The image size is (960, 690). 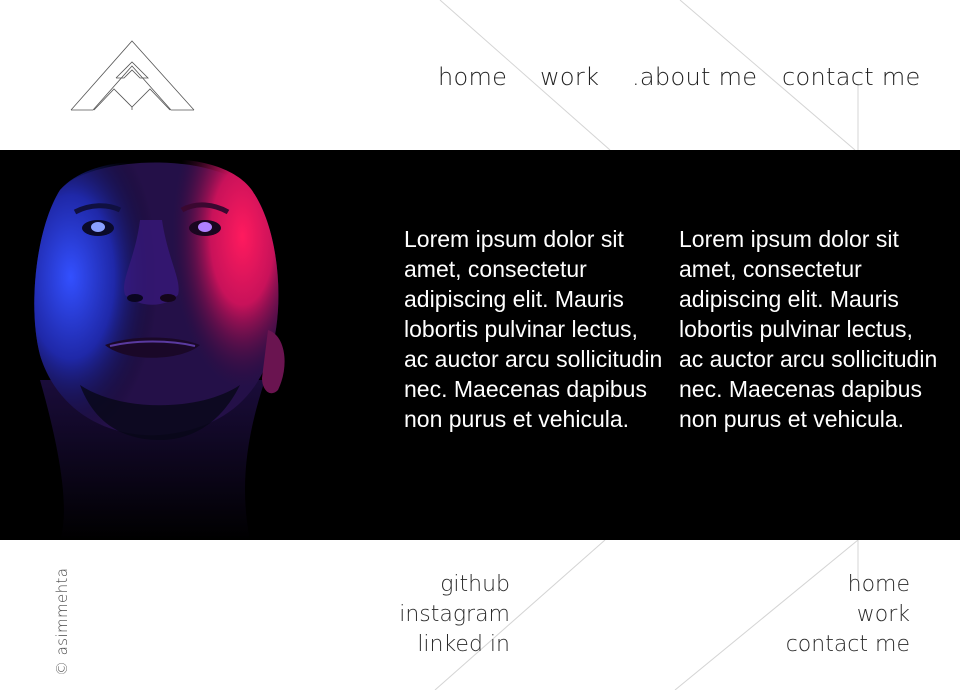 What do you see at coordinates (472, 77) in the screenshot?
I see `nav-home: home` at bounding box center [472, 77].